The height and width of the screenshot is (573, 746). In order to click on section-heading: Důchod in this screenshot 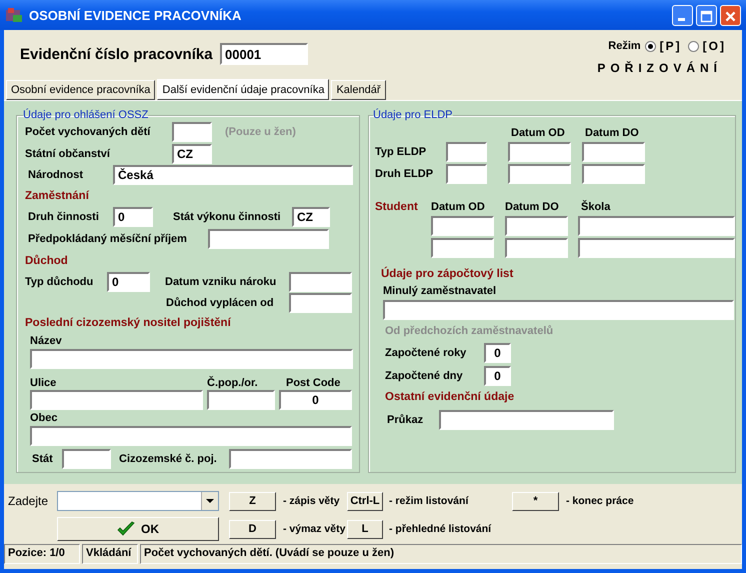, I will do `click(46, 260)`.